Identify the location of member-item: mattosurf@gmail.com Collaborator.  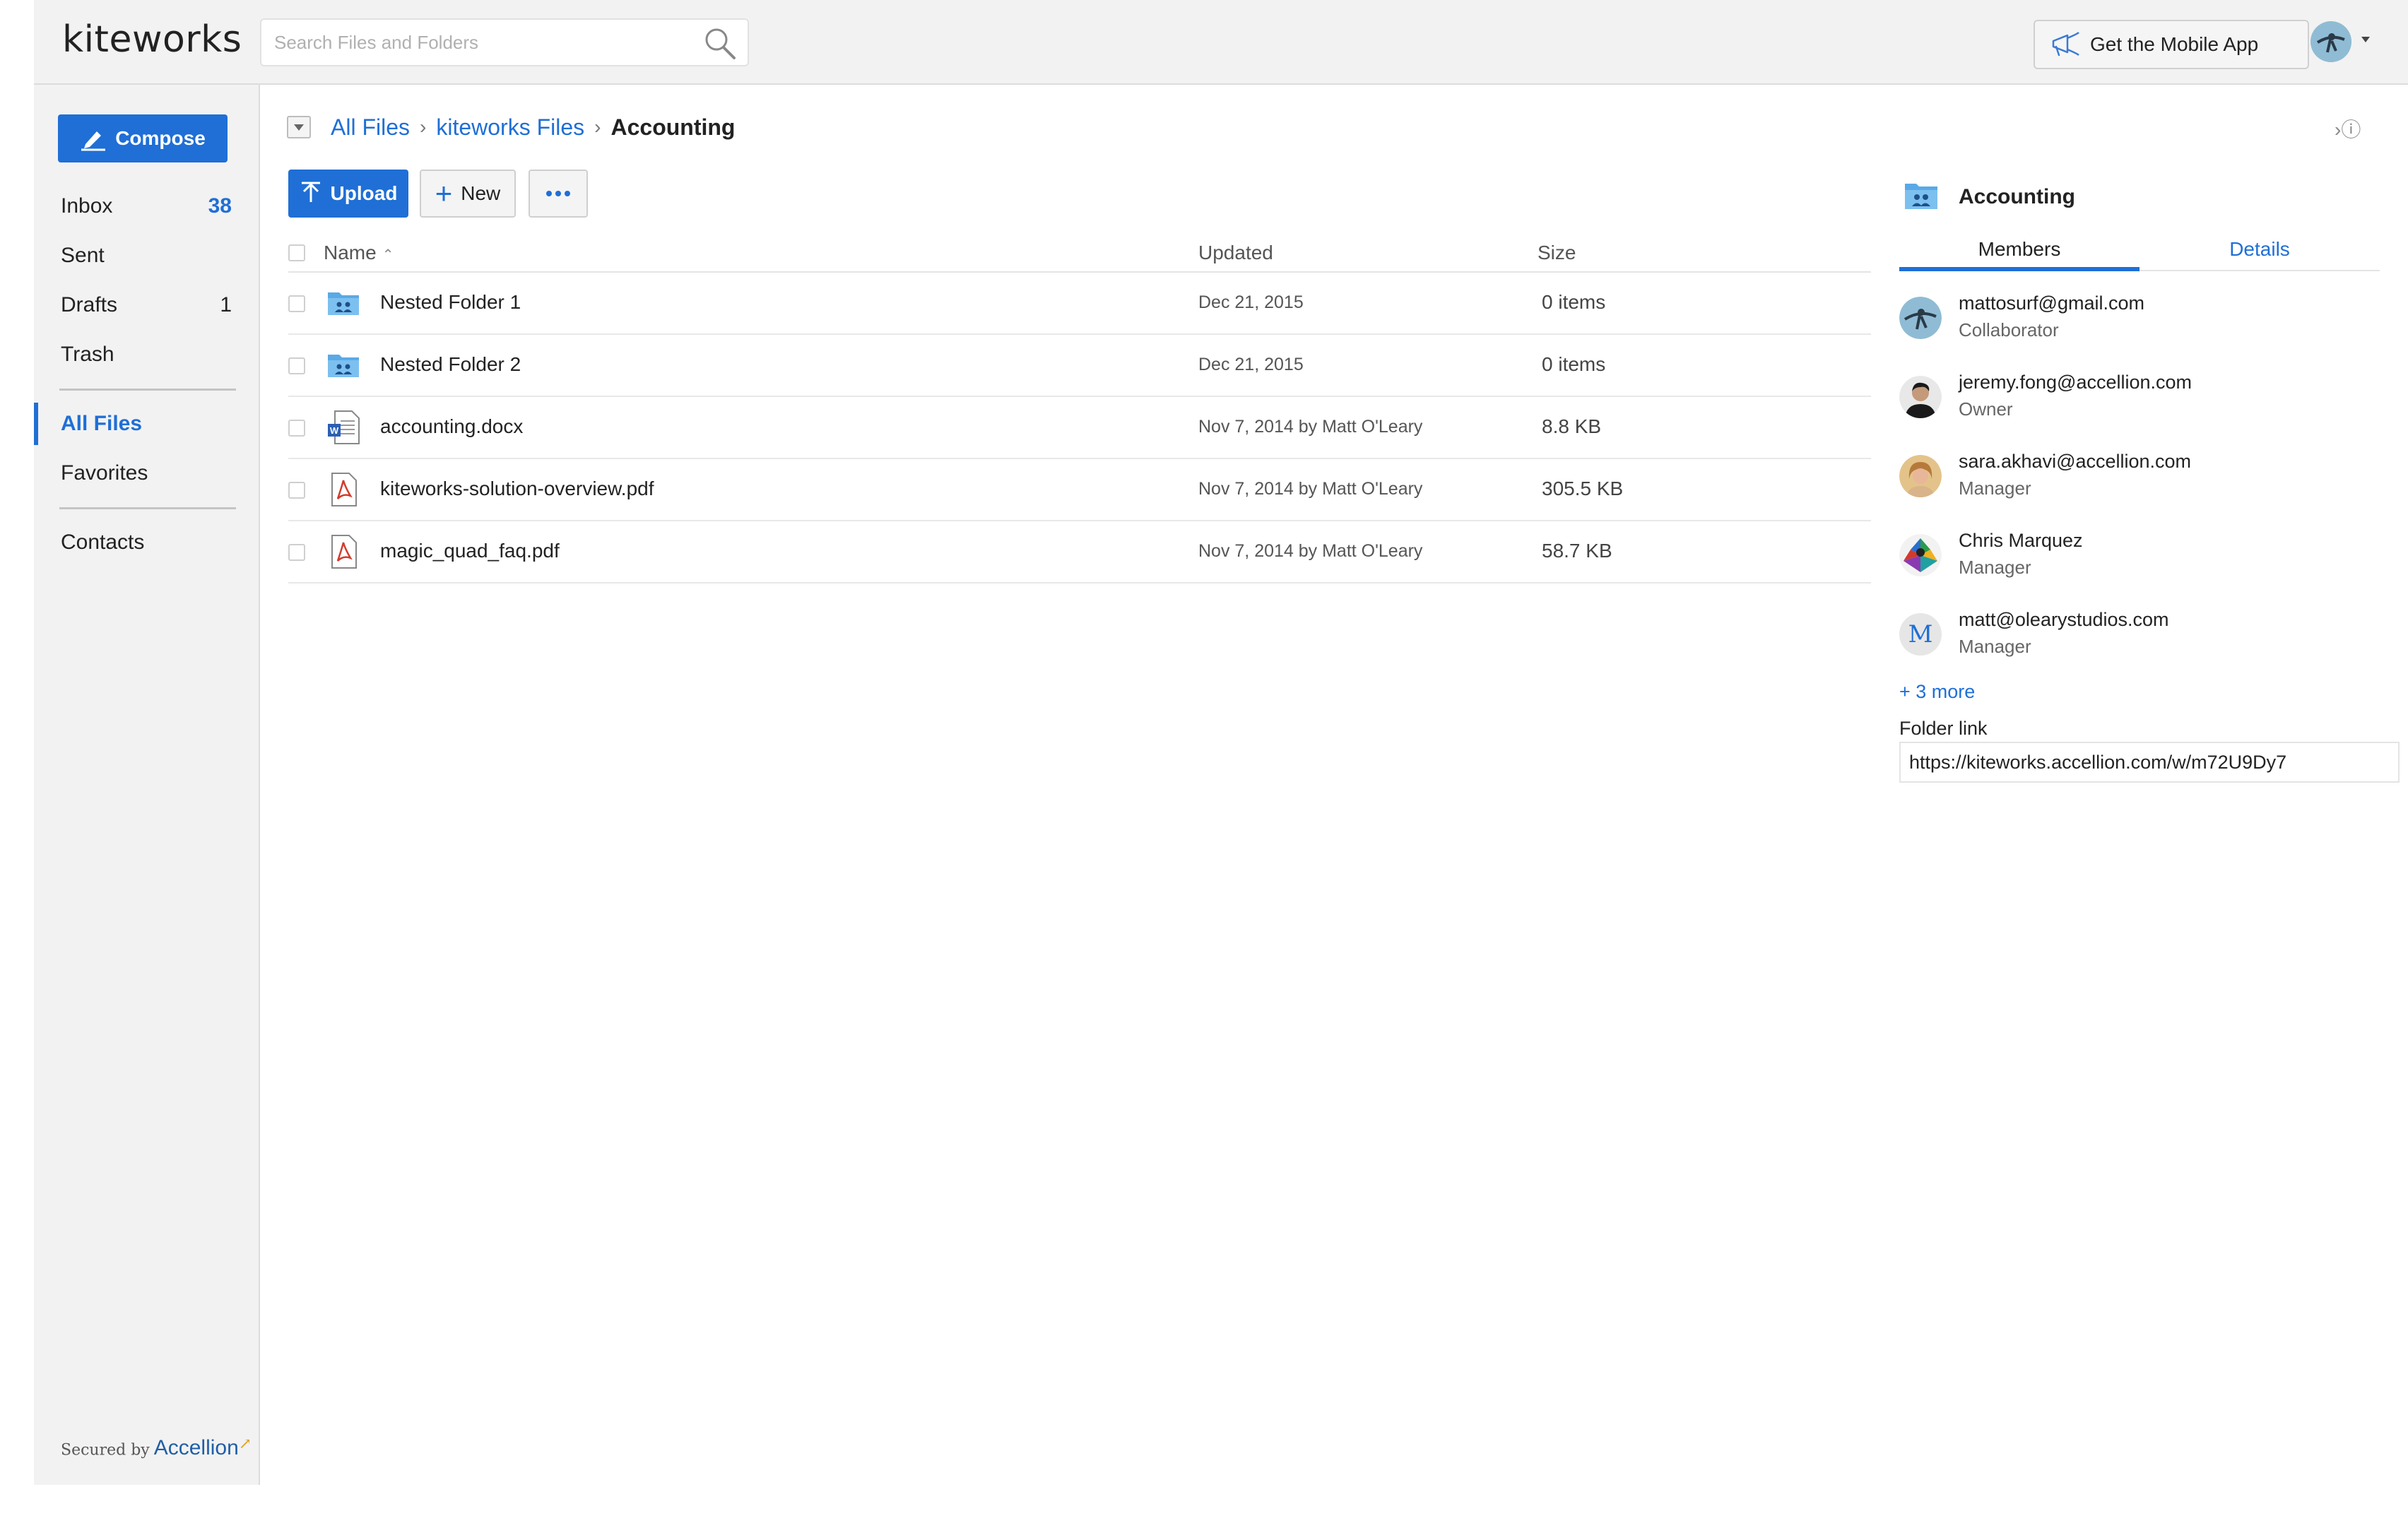
(2139, 317).